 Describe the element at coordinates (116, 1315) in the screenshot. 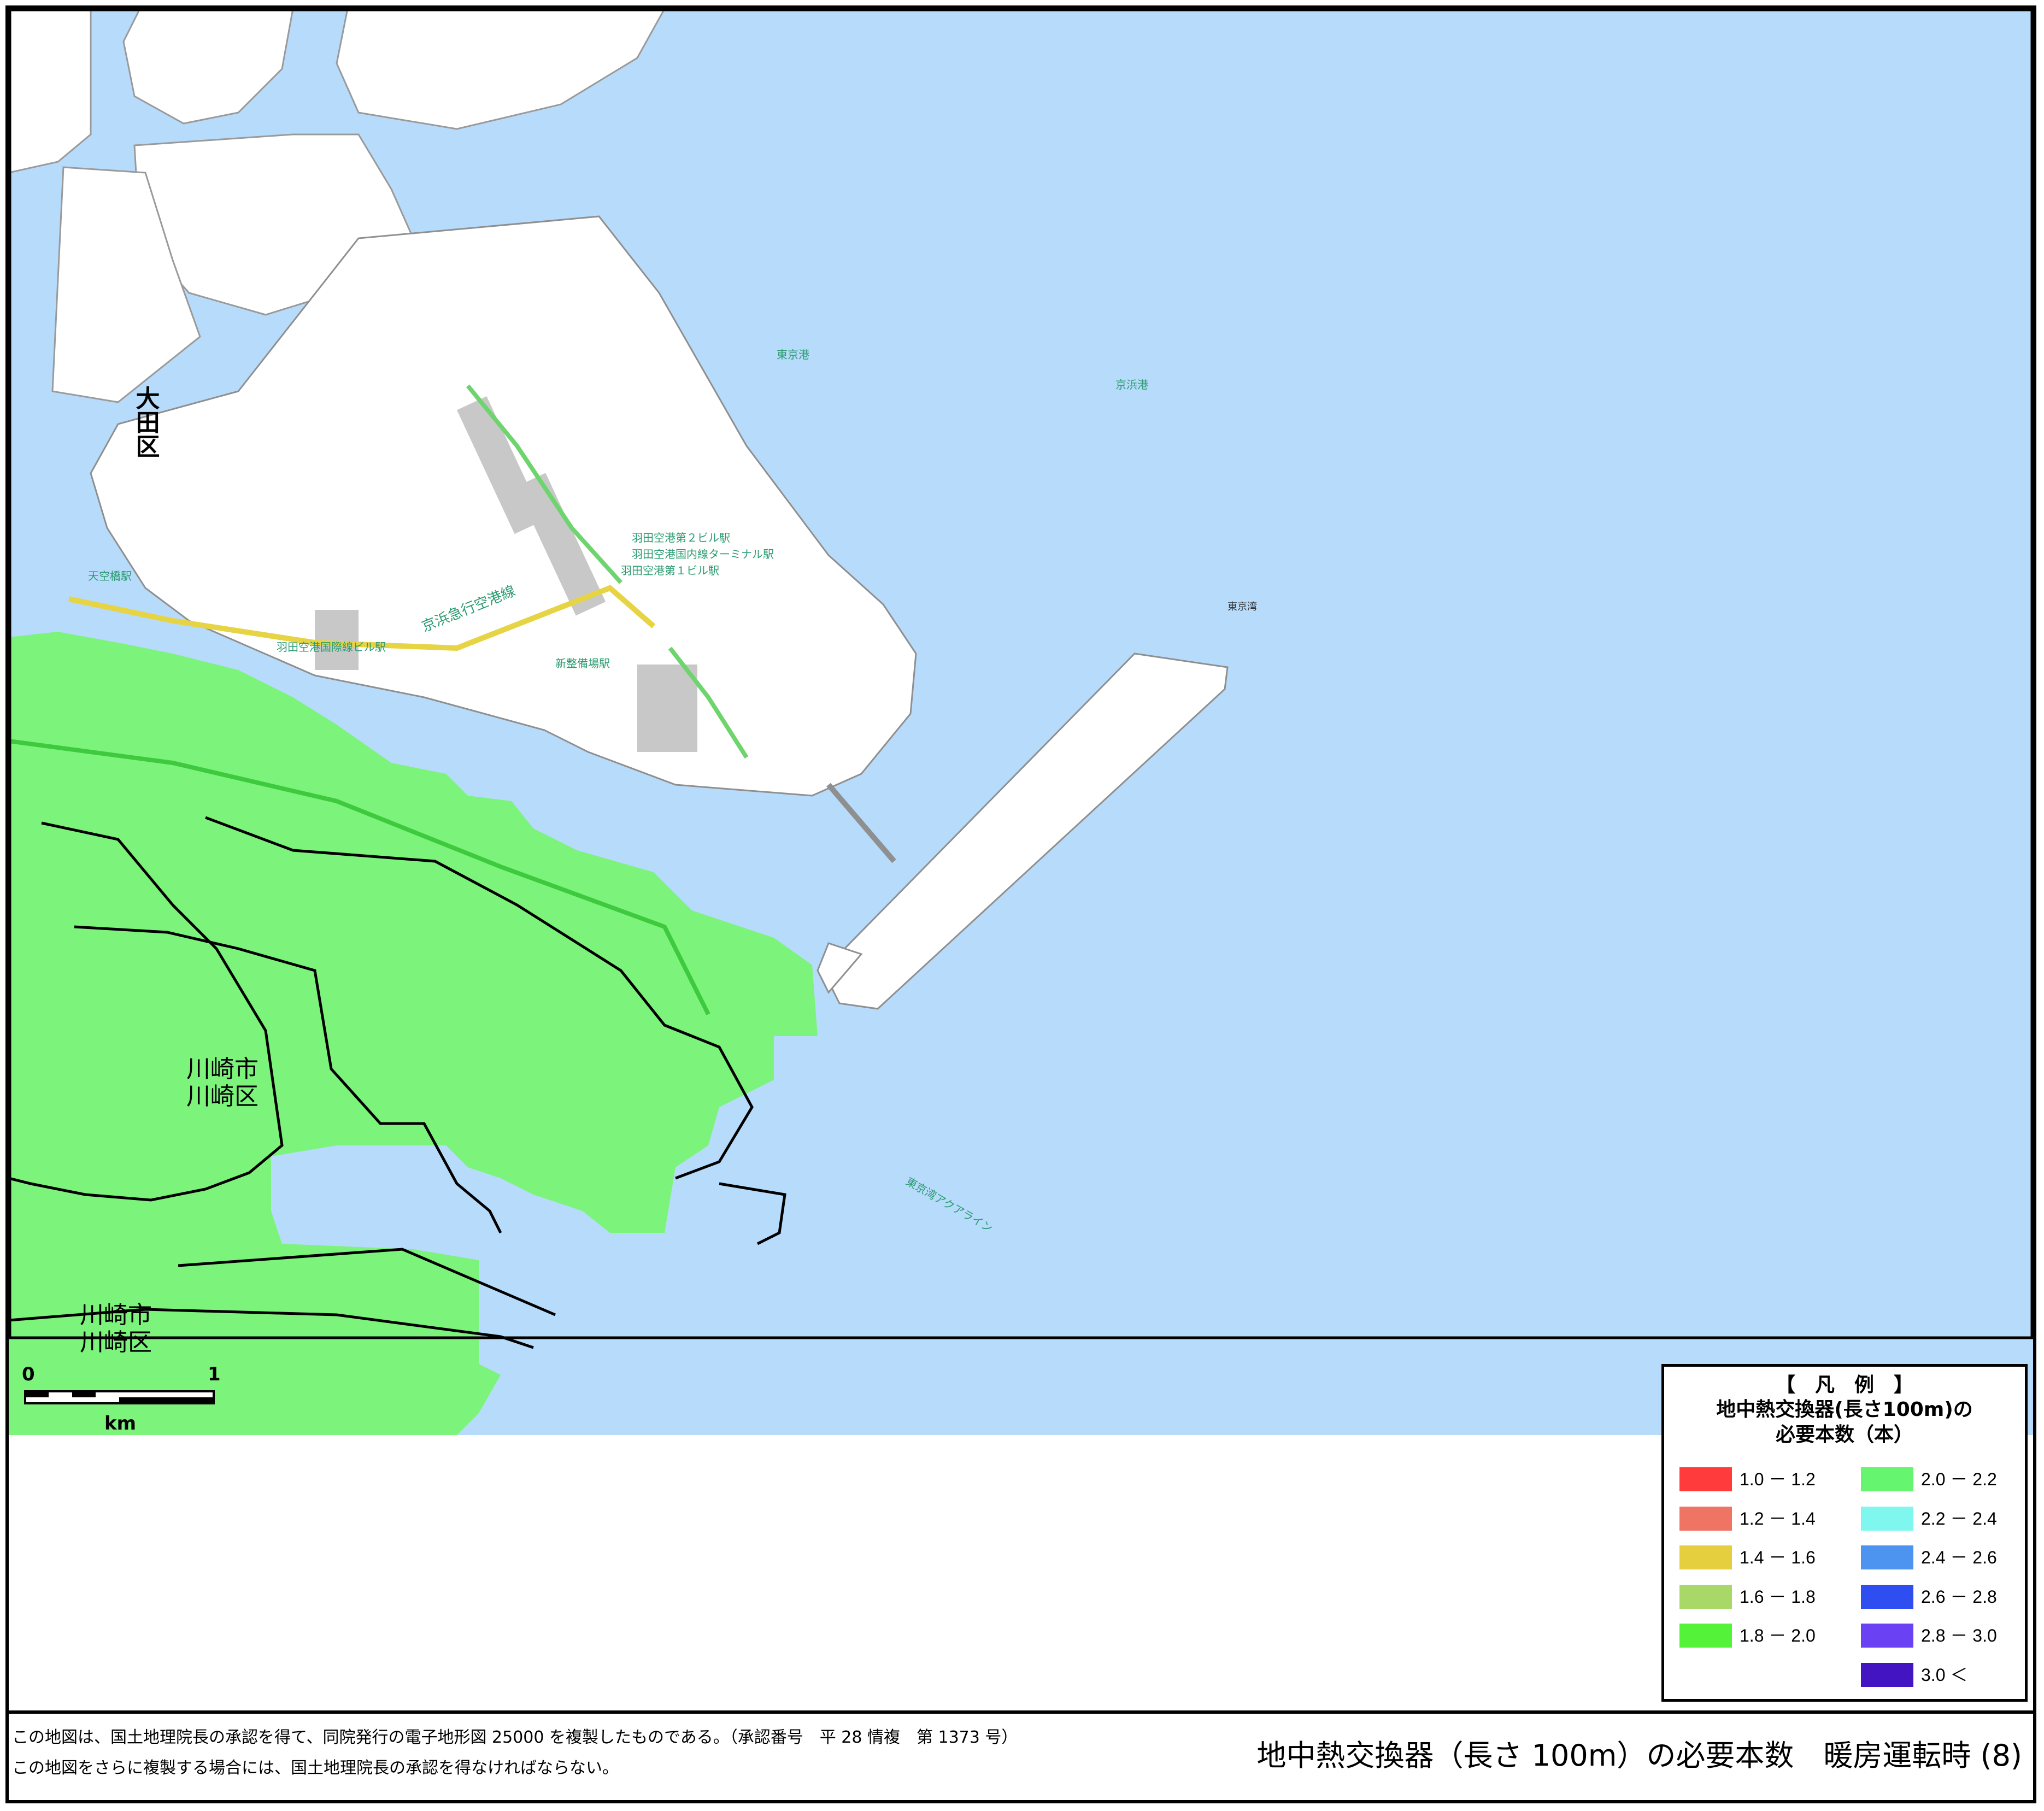

I see `kawasaki-ward-label-2-line1: 川崎市` at that location.